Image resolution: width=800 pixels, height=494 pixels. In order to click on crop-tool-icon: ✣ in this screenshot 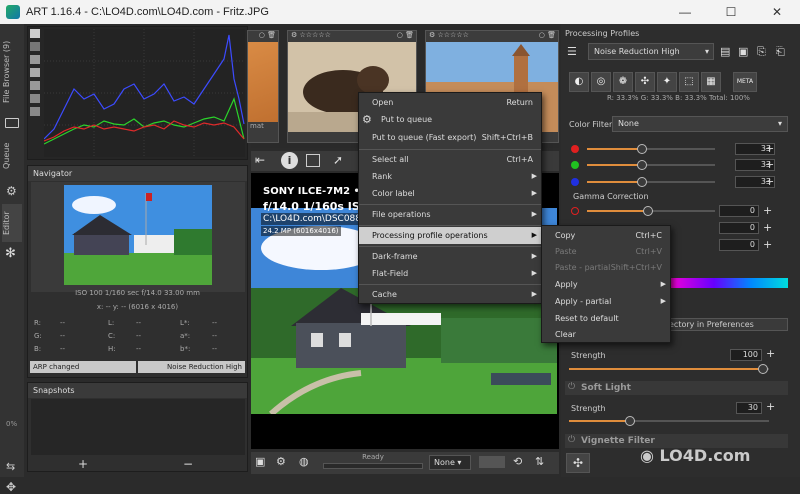, I will do `click(578, 463)`.